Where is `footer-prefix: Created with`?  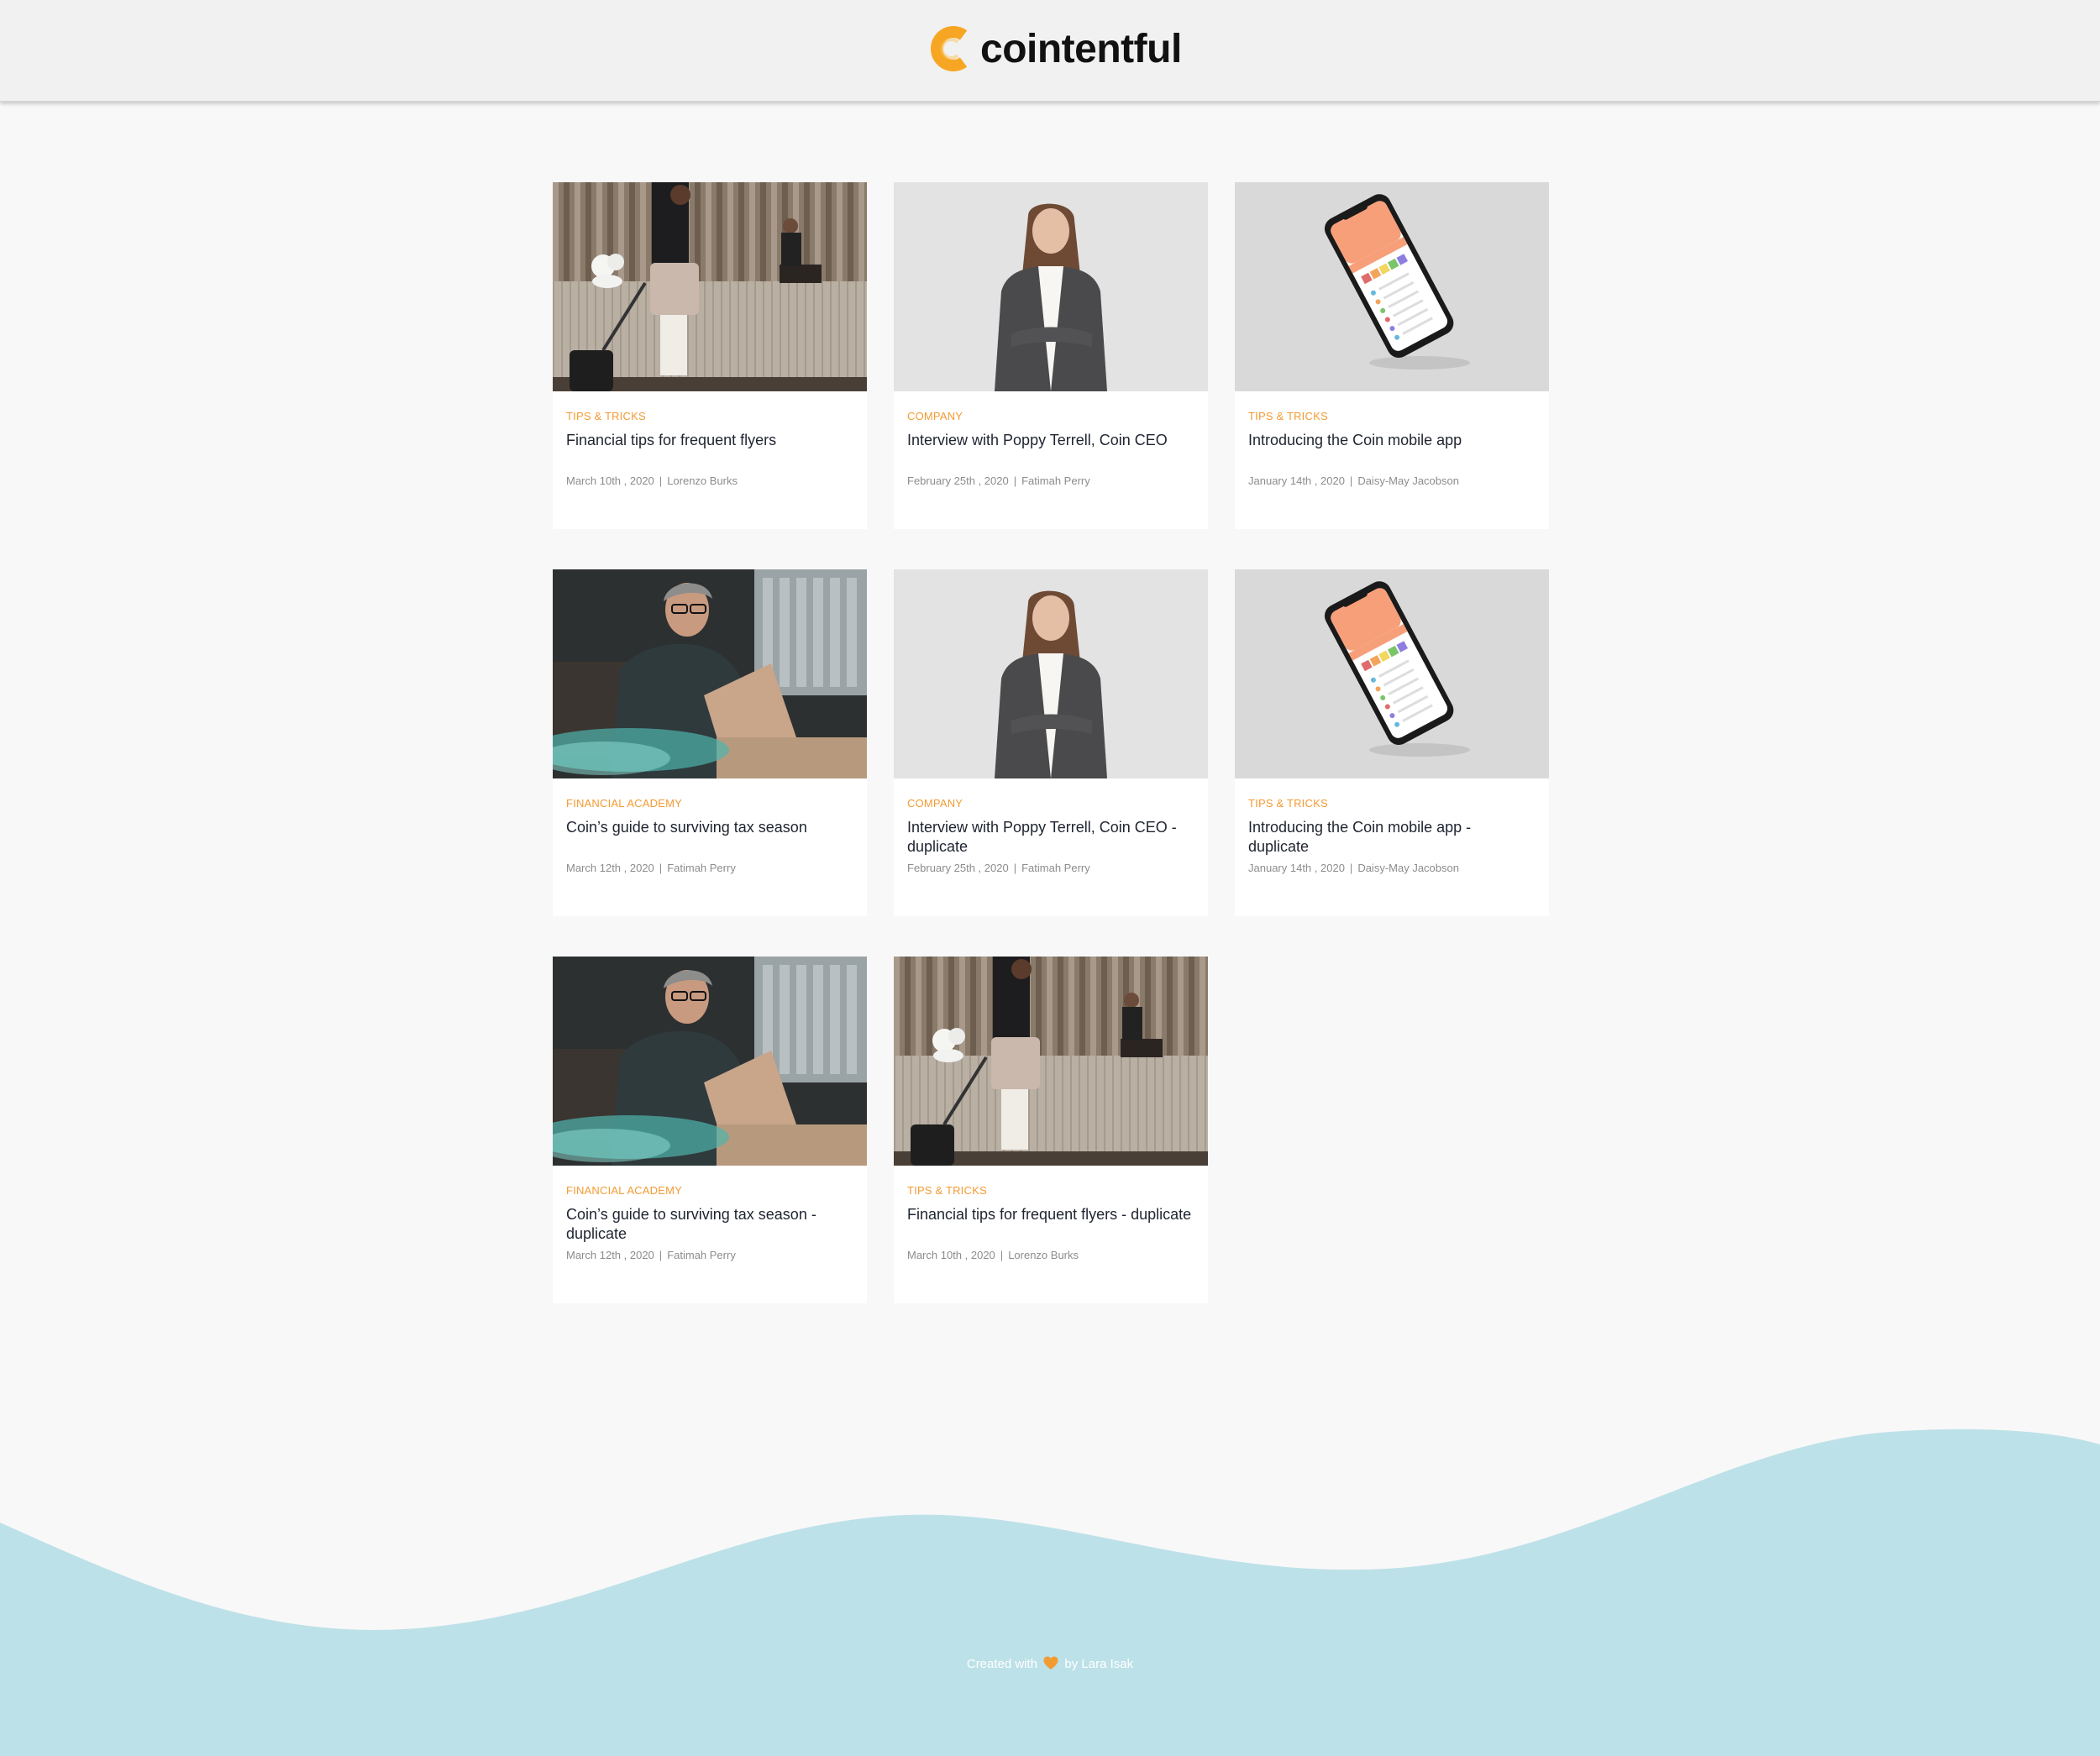 footer-prefix: Created with is located at coordinates (1002, 1664).